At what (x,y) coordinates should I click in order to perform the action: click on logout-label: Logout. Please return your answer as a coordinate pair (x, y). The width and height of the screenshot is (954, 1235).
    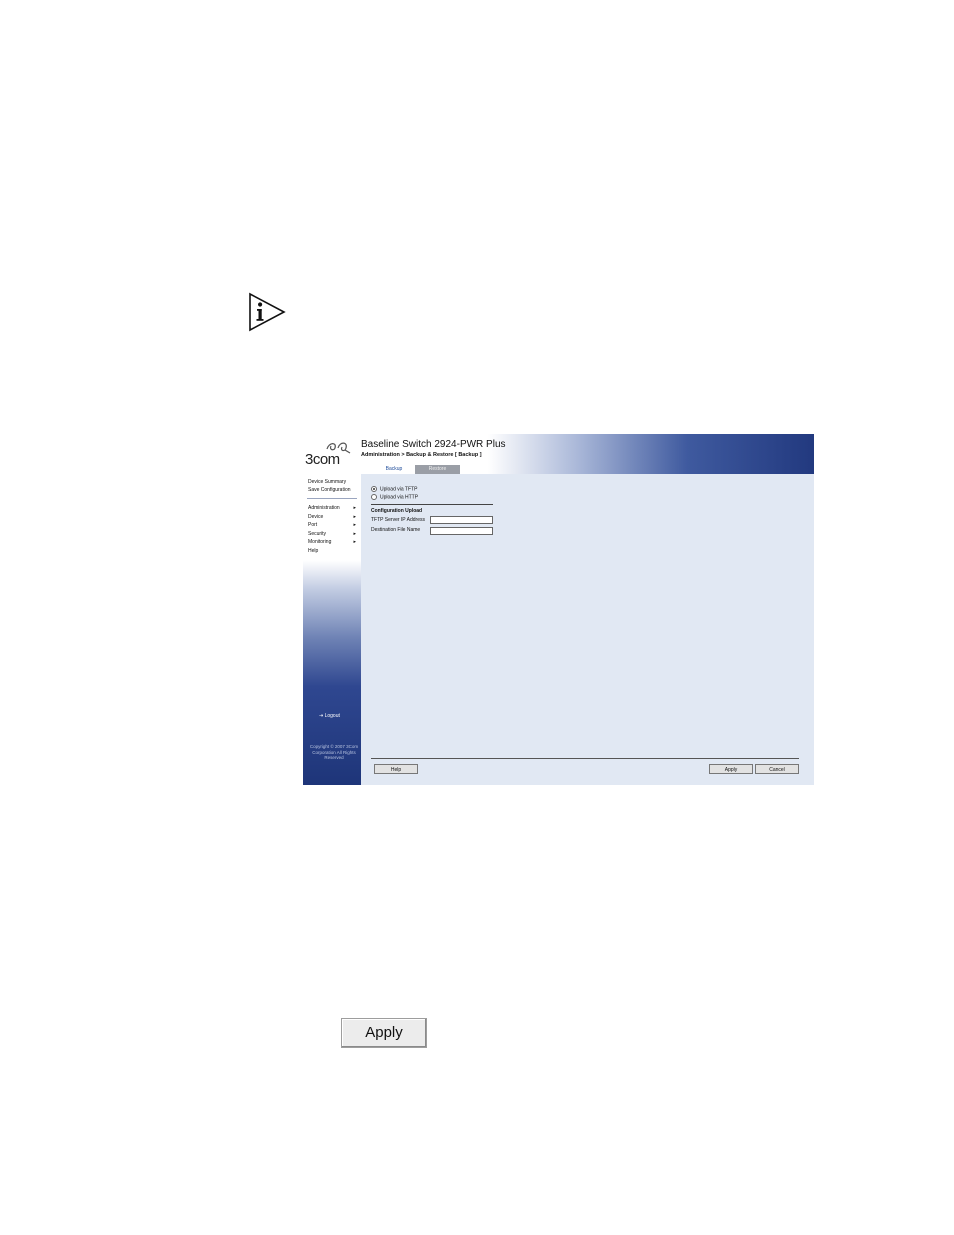
    Looking at the image, I should click on (332, 716).